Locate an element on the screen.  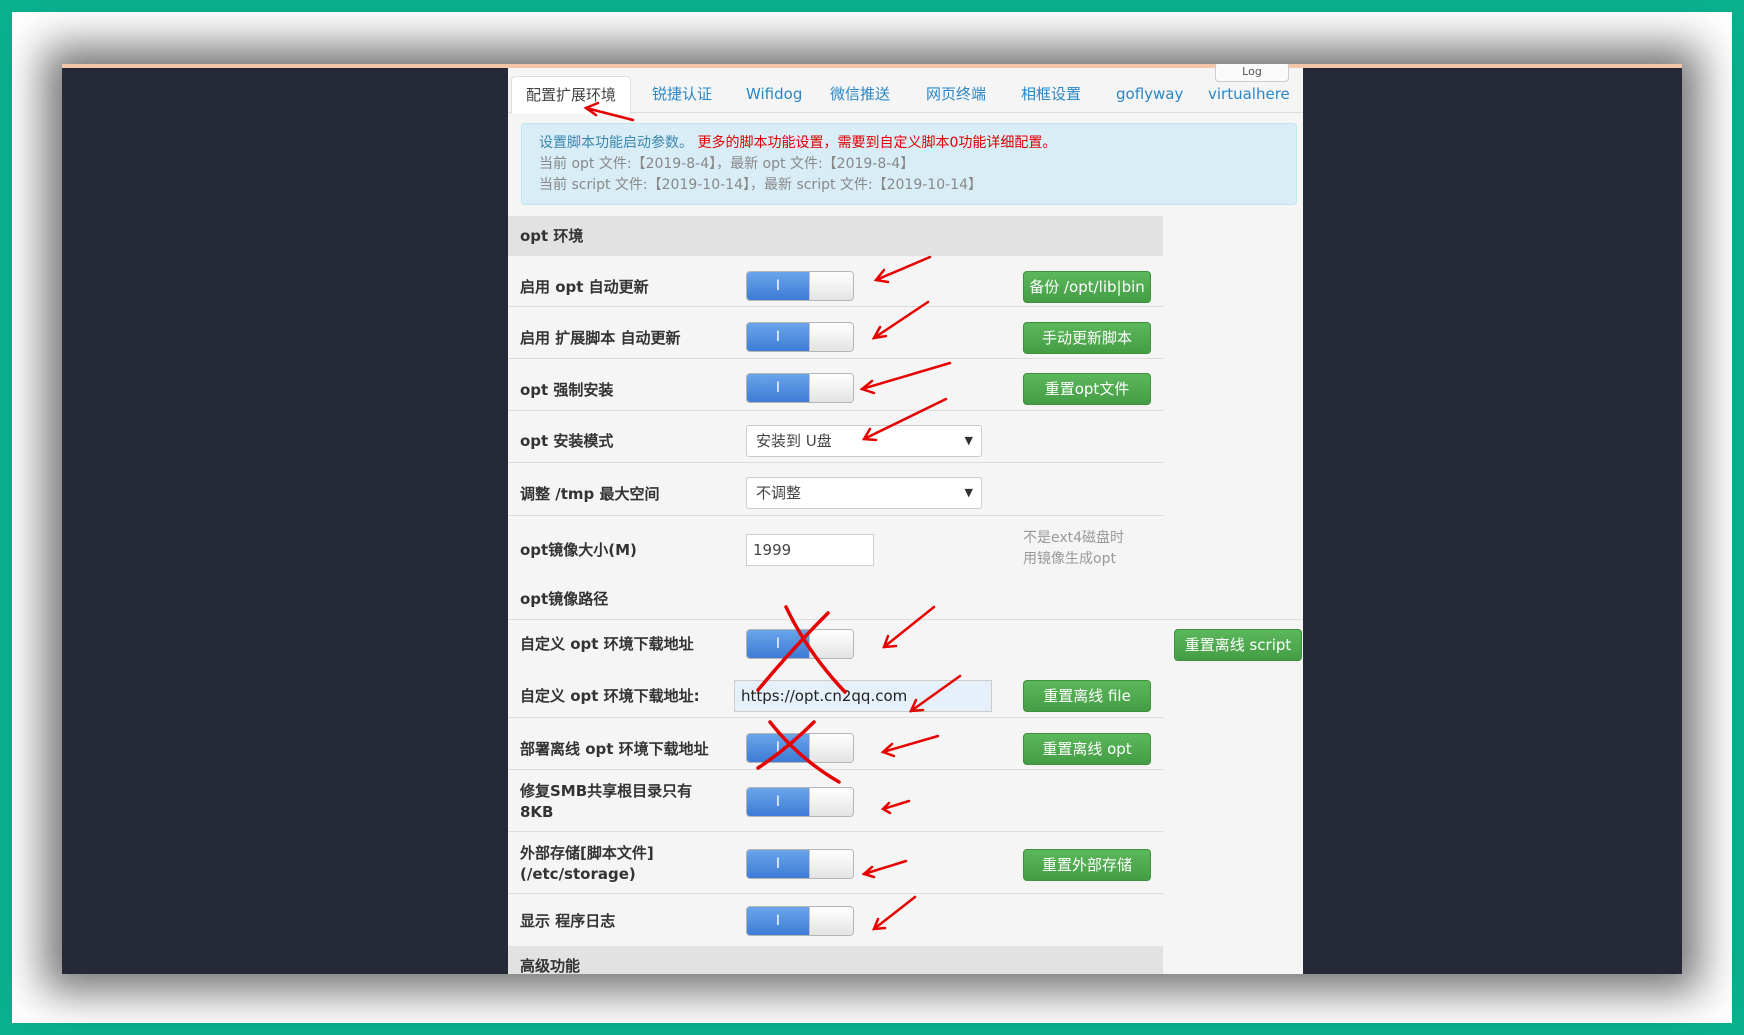
custom-opt-url-toggle: I is located at coordinates (800, 644).